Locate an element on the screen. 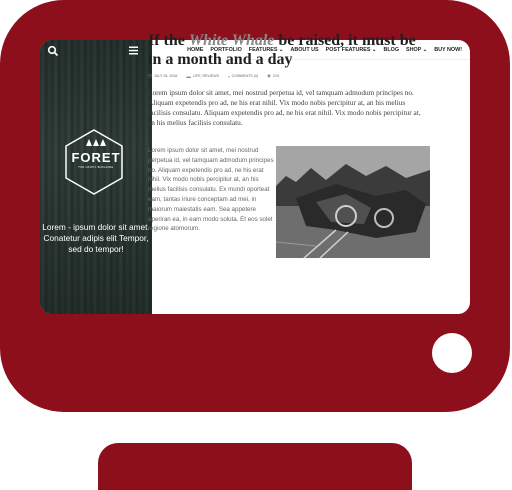 The width and height of the screenshot is (512, 490). search-icon is located at coordinates (53, 51).